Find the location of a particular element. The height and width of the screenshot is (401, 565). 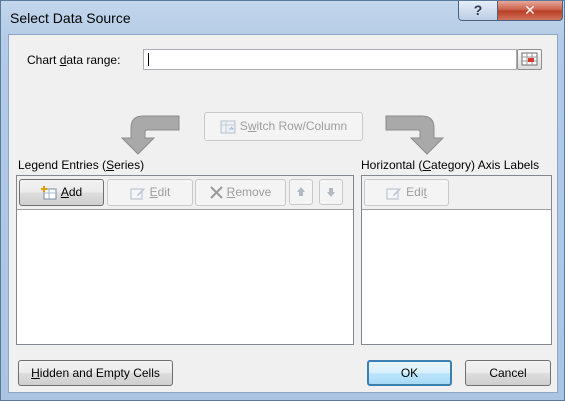

remove-x-icon is located at coordinates (216, 193).